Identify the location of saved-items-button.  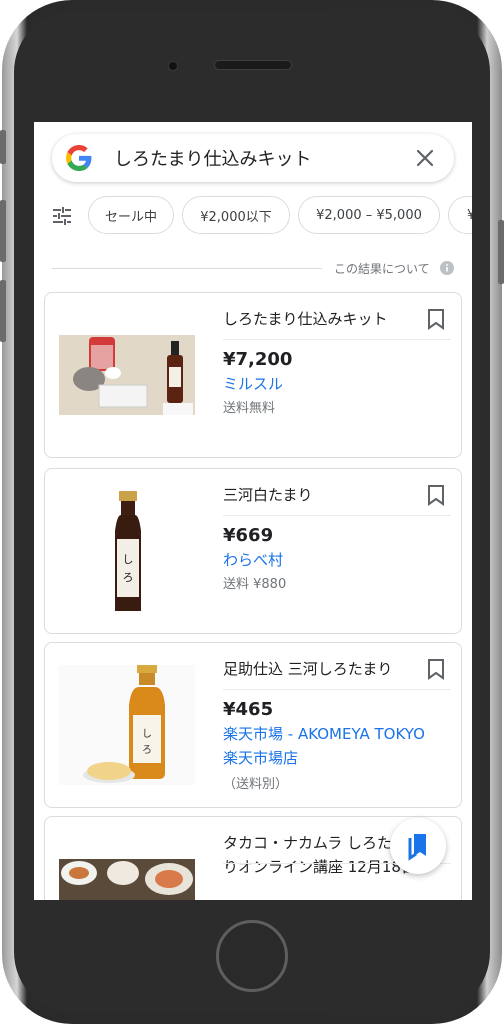
(418, 846).